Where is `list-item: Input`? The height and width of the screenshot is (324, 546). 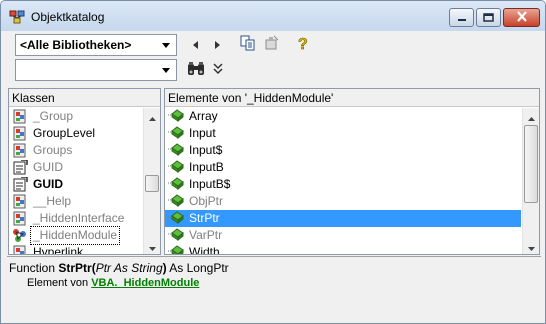
list-item: Input is located at coordinates (343, 133).